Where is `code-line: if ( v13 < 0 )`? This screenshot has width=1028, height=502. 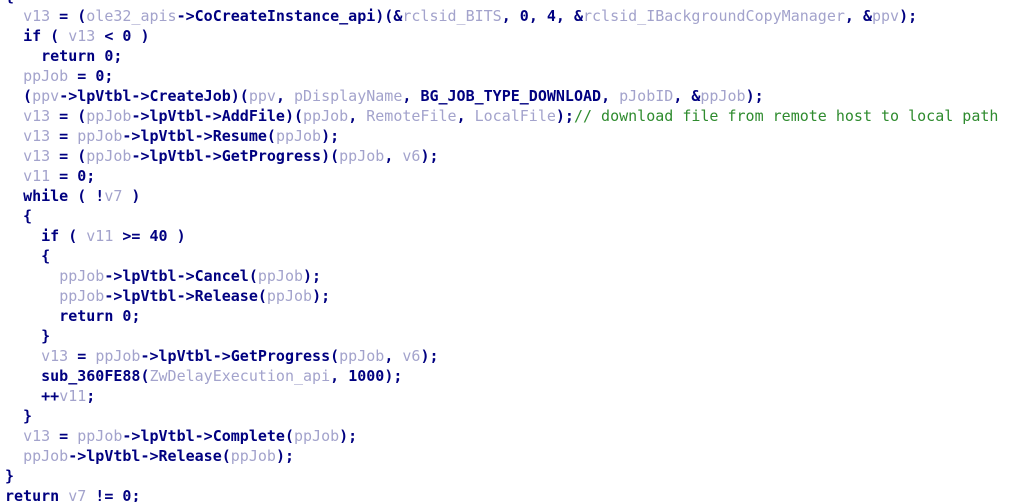
code-line: if ( v13 < 0 ) is located at coordinates (516, 36).